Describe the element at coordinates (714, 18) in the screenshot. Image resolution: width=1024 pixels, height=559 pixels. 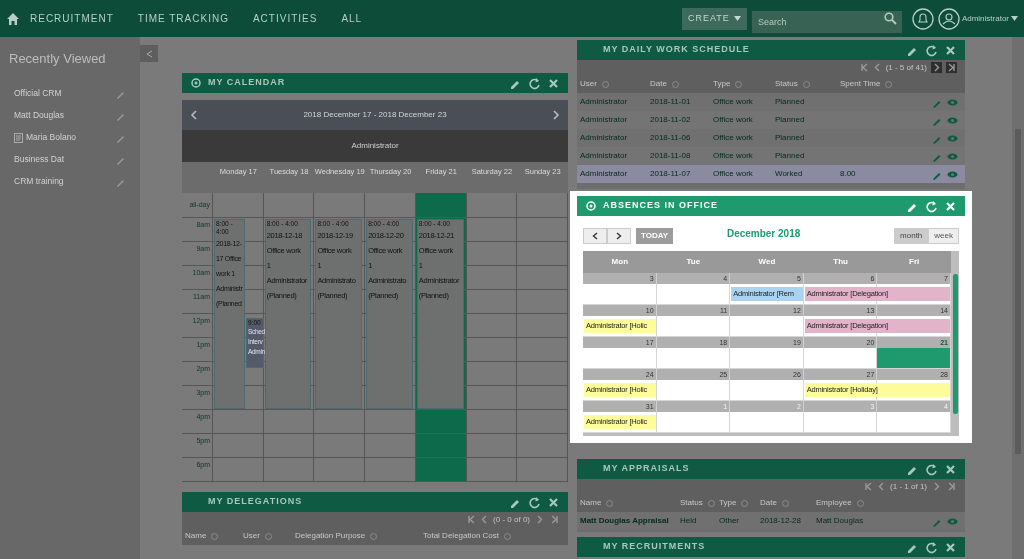
I see `create-button: CREATE` at that location.